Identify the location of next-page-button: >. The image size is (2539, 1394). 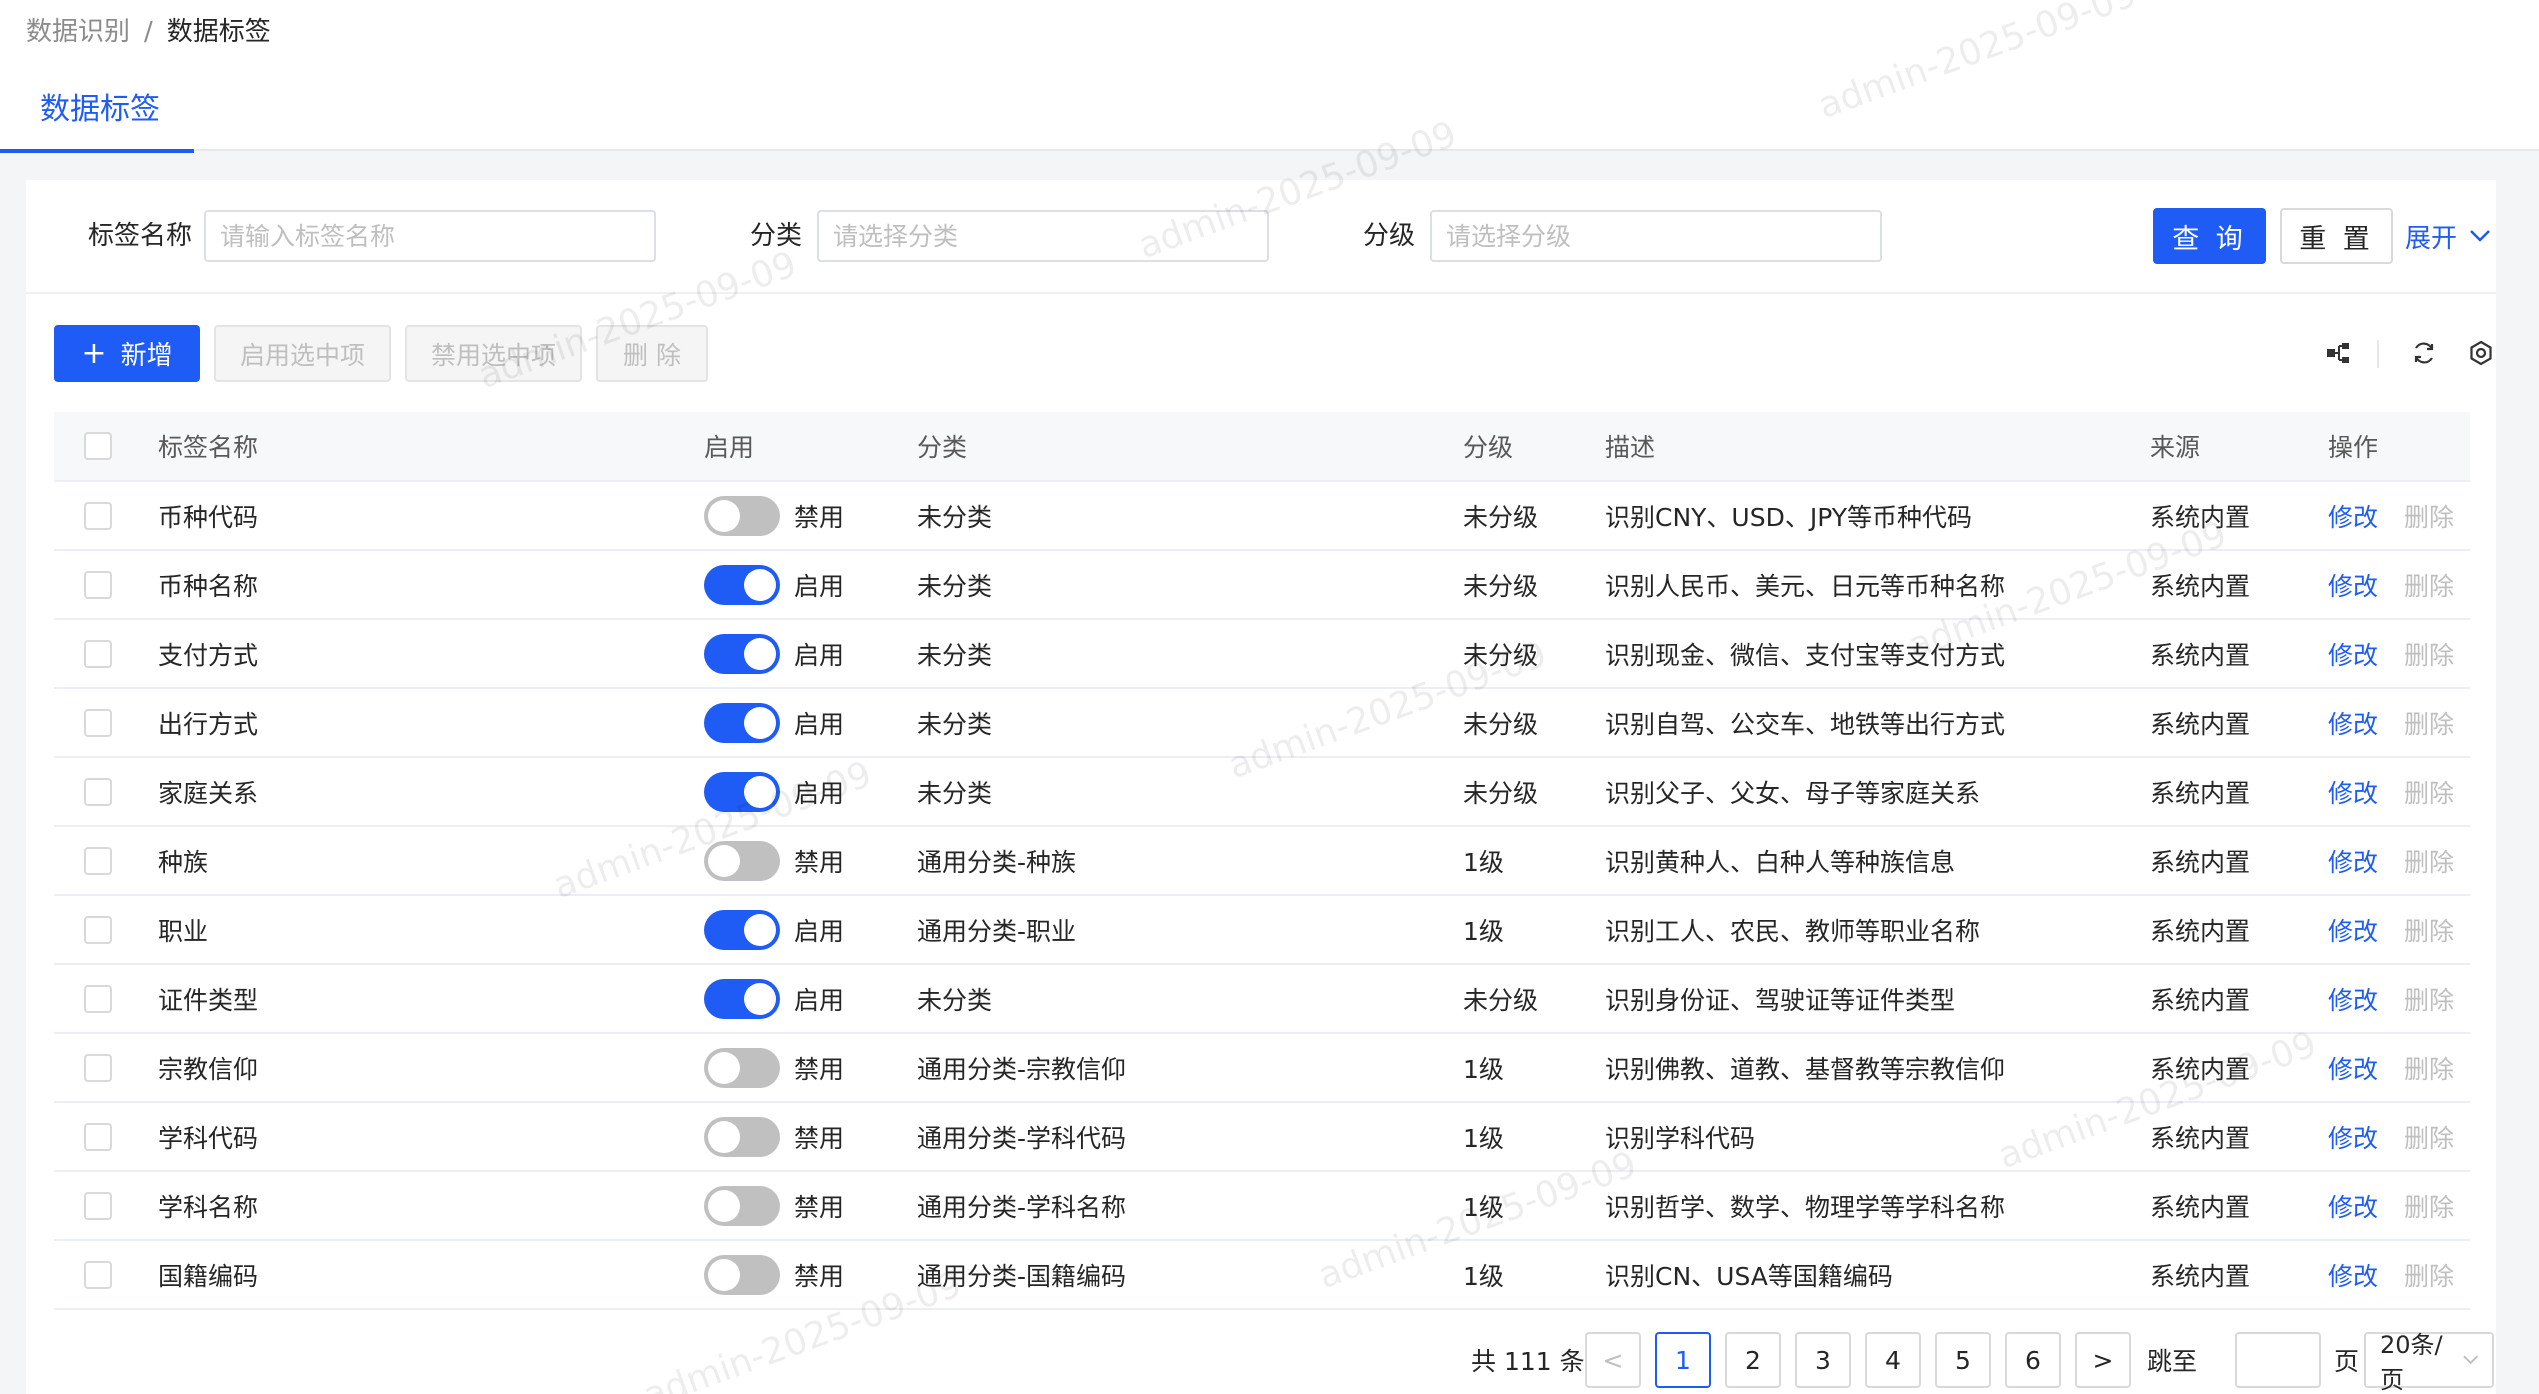
(2103, 1360).